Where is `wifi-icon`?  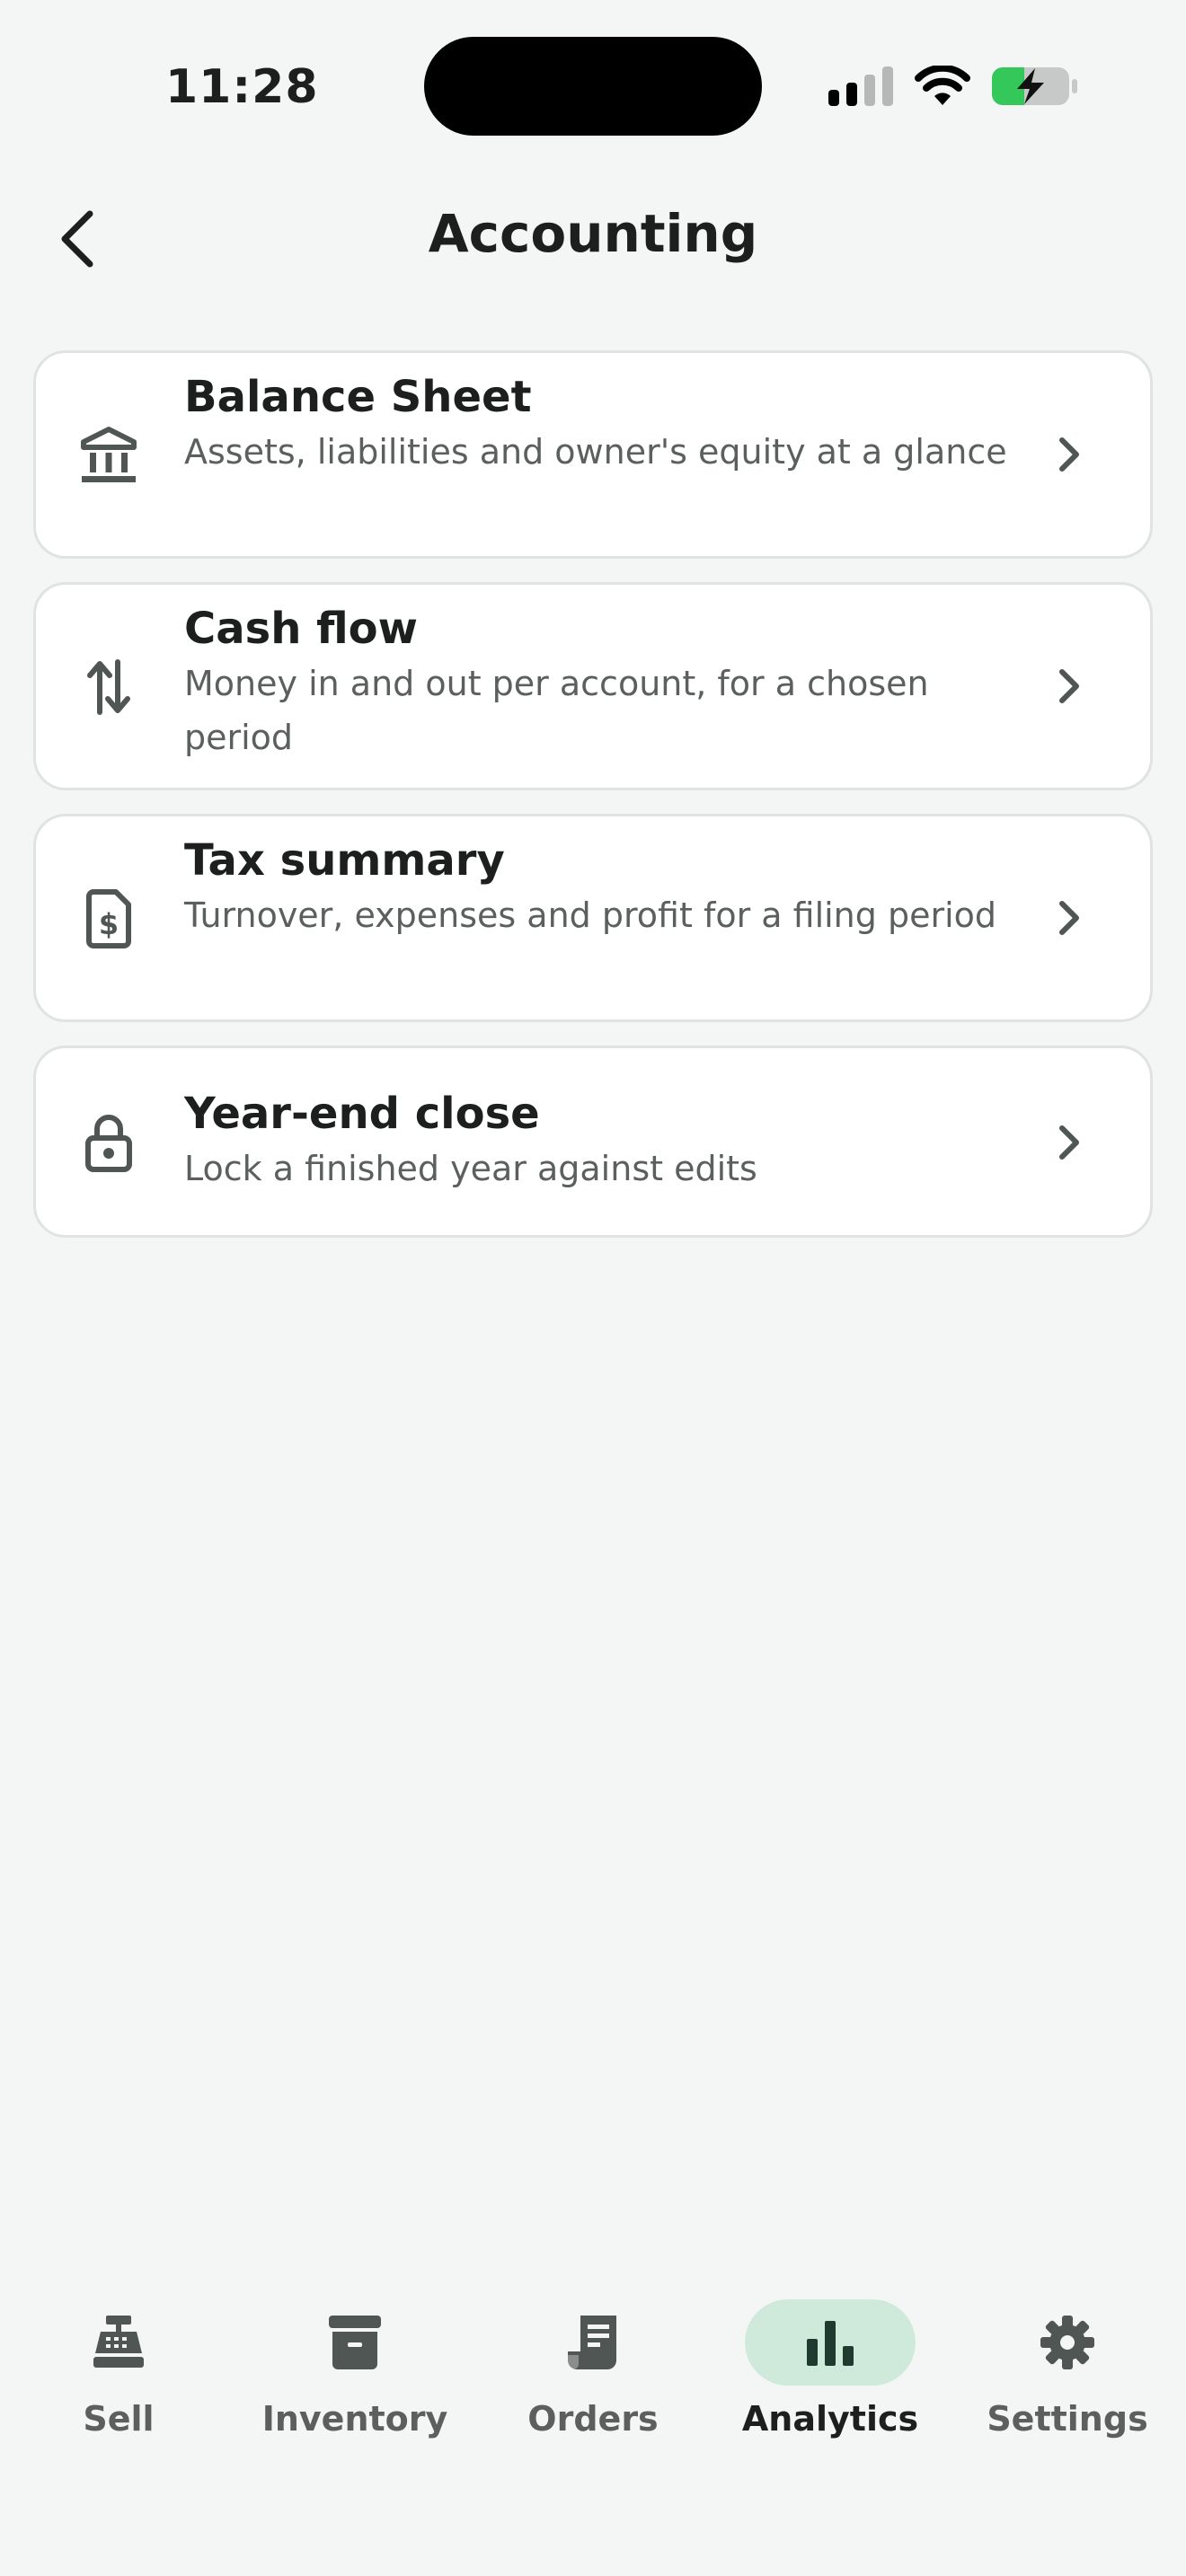 wifi-icon is located at coordinates (942, 87).